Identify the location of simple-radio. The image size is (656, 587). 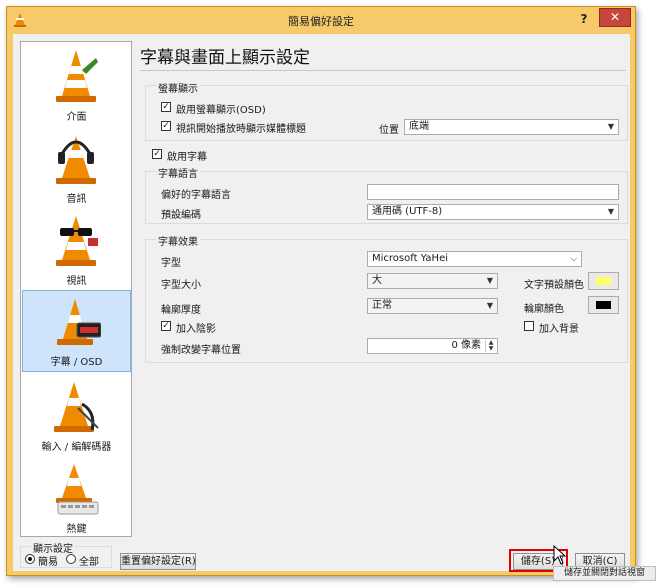
(30, 559).